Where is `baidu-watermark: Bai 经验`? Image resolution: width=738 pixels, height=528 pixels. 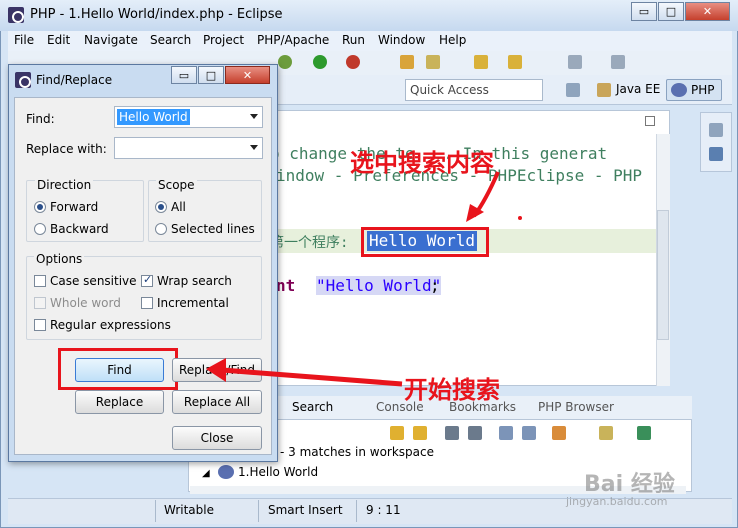 baidu-watermark: Bai 经验 is located at coordinates (629, 484).